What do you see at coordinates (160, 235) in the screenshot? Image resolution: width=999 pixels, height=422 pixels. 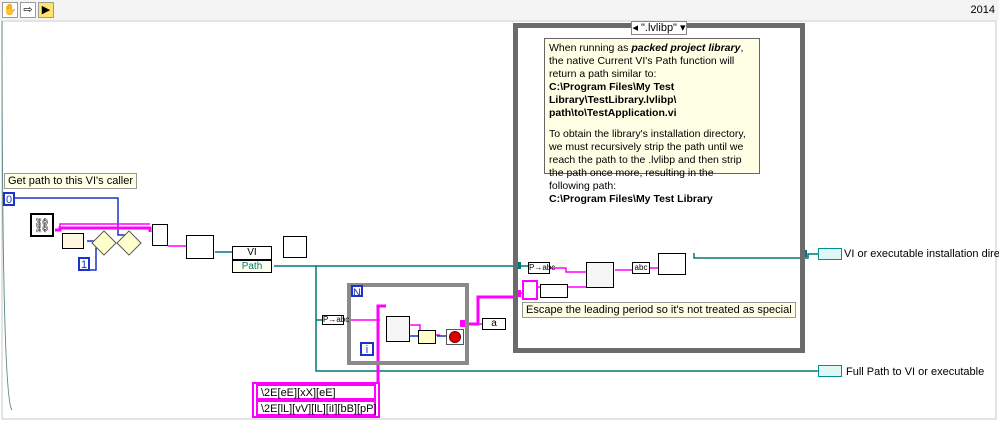 I see `index-array-node` at bounding box center [160, 235].